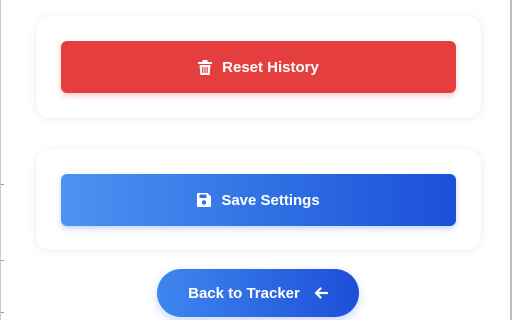 The width and height of the screenshot is (512, 320). I want to click on back-to-tracker-label: Back to Tracker, so click(244, 293).